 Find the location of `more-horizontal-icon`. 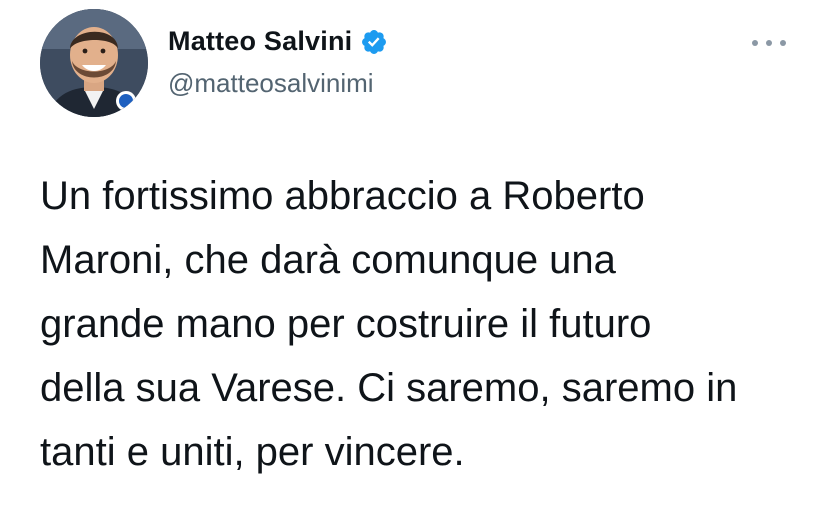

more-horizontal-icon is located at coordinates (769, 43).